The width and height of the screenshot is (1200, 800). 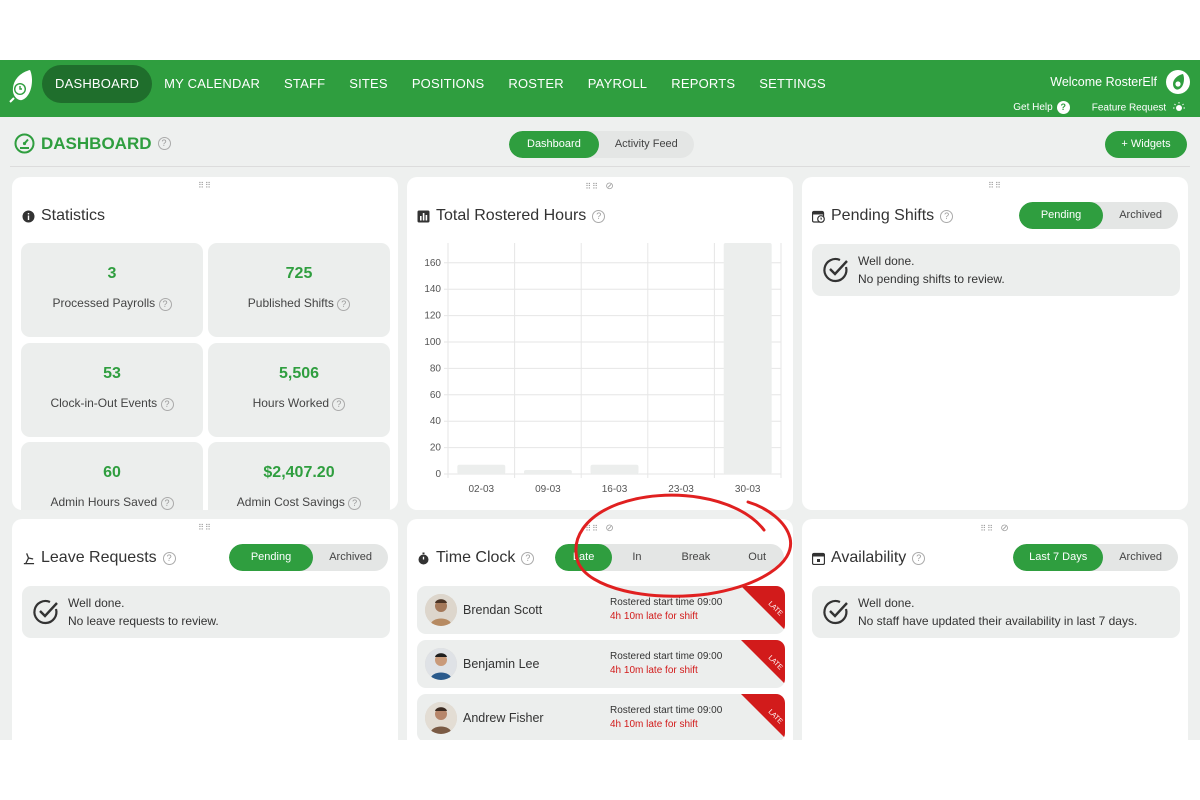 I want to click on y-tick-label: 40, so click(x=436, y=421).